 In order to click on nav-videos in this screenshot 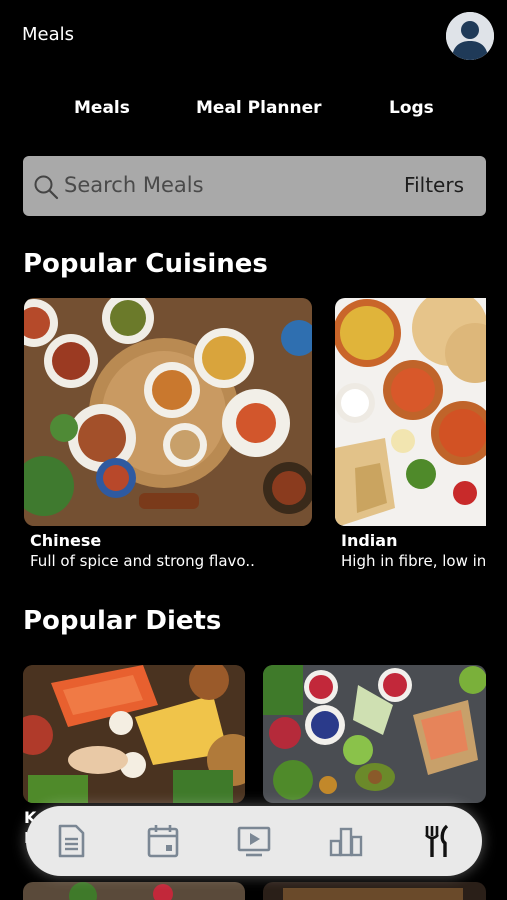, I will do `click(254, 841)`.